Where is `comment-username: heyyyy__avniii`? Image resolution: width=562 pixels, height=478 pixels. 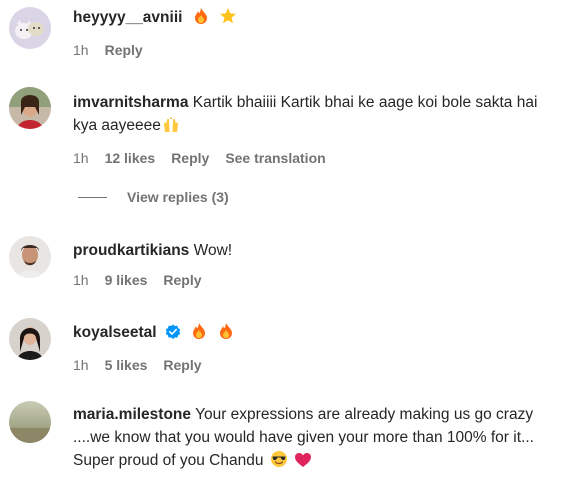
comment-username: heyyyy__avniii is located at coordinates (127, 17).